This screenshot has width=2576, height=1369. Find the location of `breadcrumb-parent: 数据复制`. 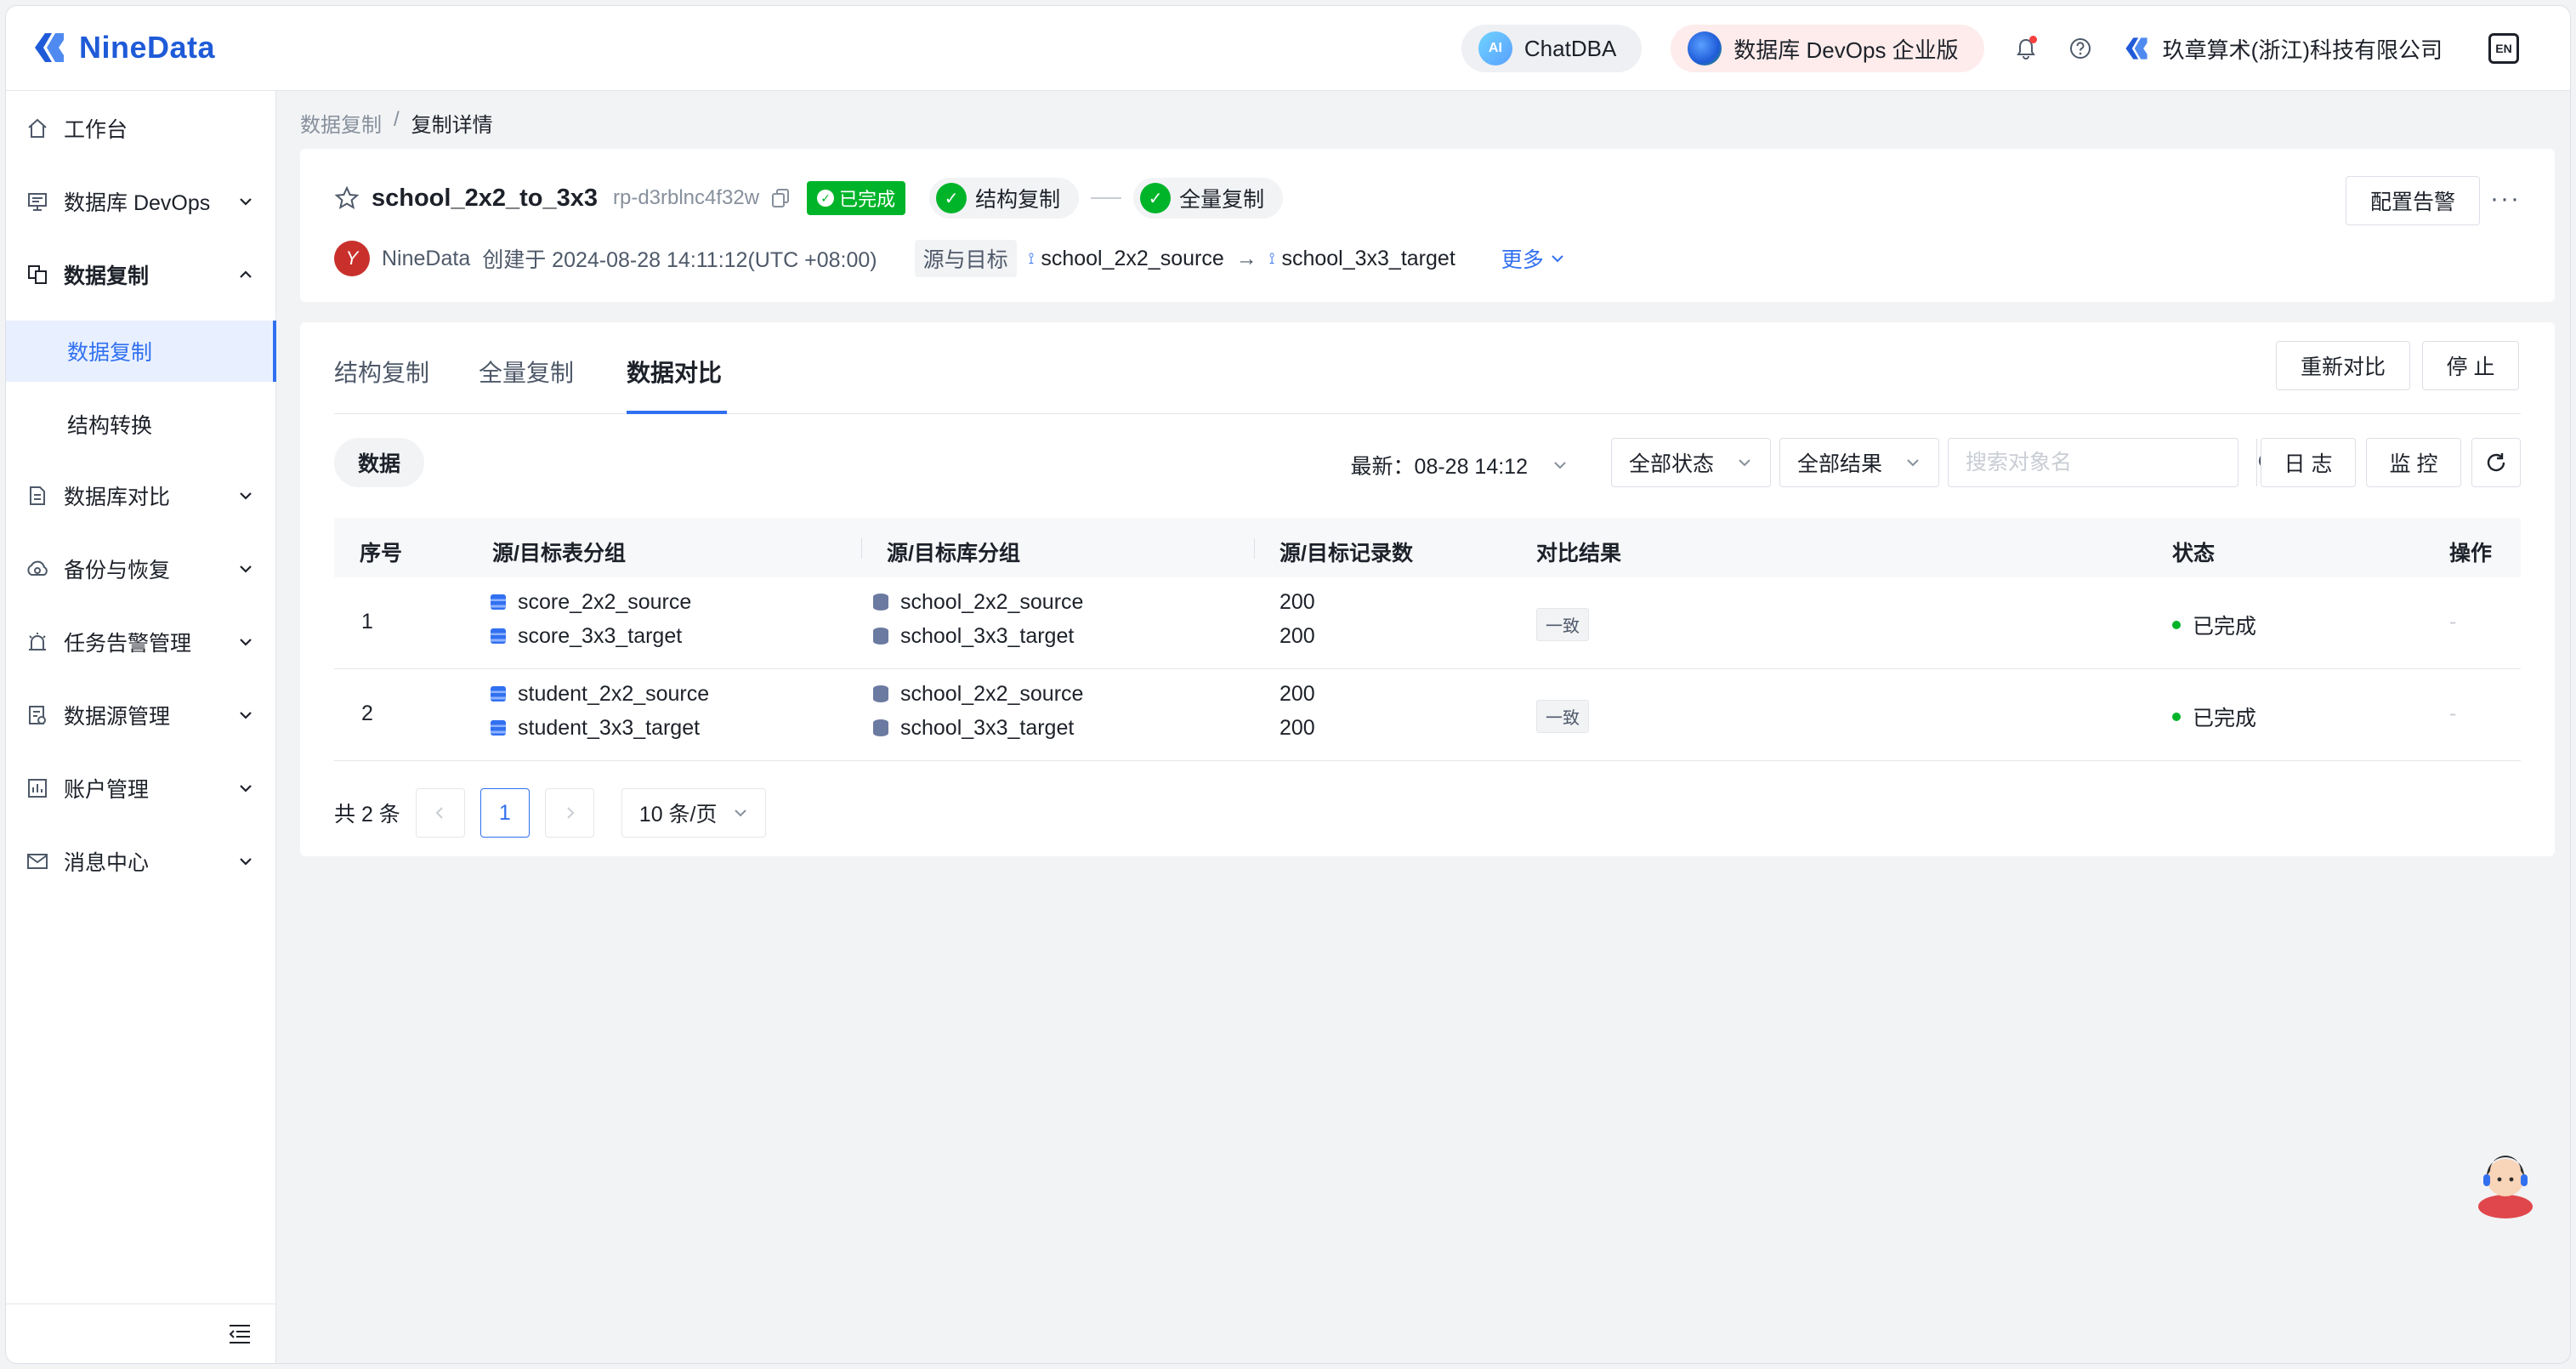

breadcrumb-parent: 数据复制 is located at coordinates (341, 123).